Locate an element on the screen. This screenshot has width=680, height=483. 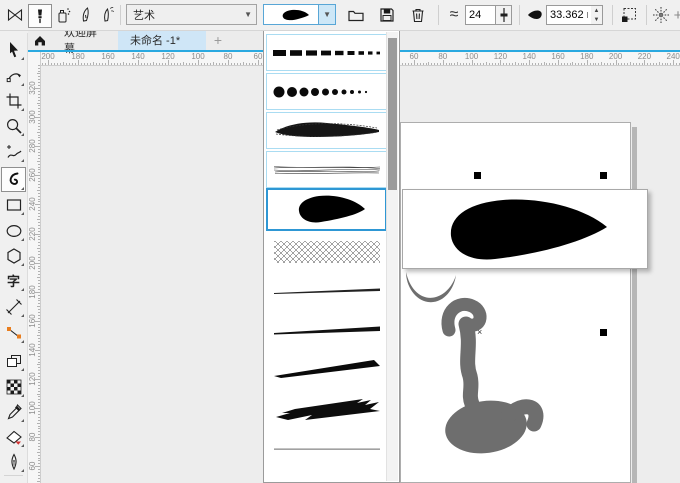
smoothing-icon: ≈ is located at coordinates (454, 14).